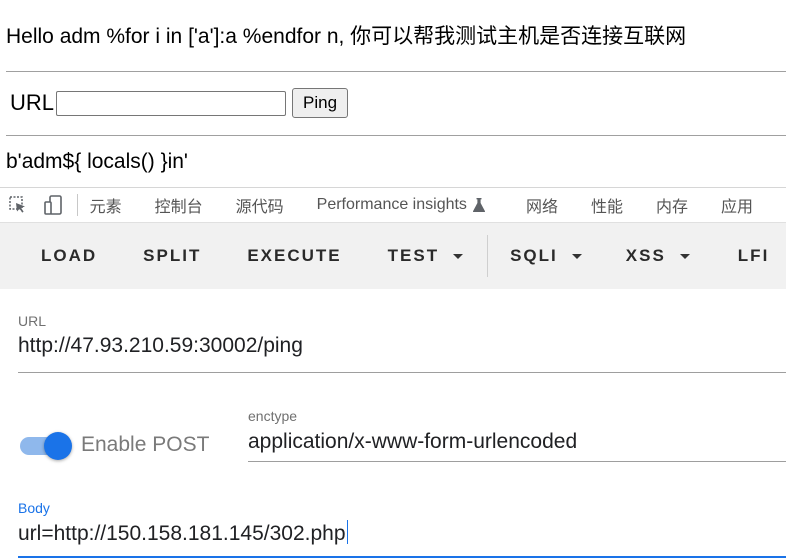 This screenshot has width=786, height=558. Describe the element at coordinates (179, 205) in the screenshot. I see `tab-console: 控制台` at that location.